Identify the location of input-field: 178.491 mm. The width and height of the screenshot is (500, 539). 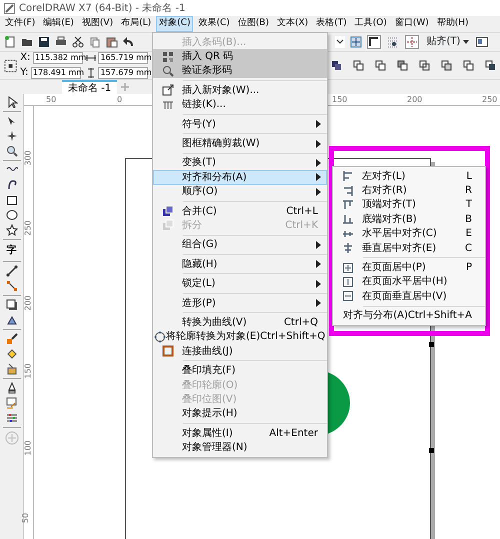
(55, 72).